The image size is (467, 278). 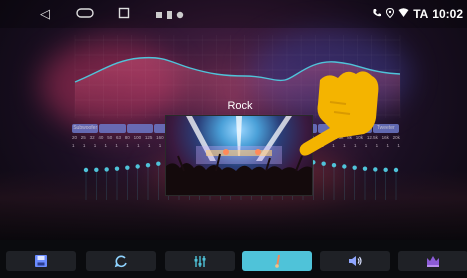 I want to click on eq-frequency-label: 40, so click(x=101, y=137).